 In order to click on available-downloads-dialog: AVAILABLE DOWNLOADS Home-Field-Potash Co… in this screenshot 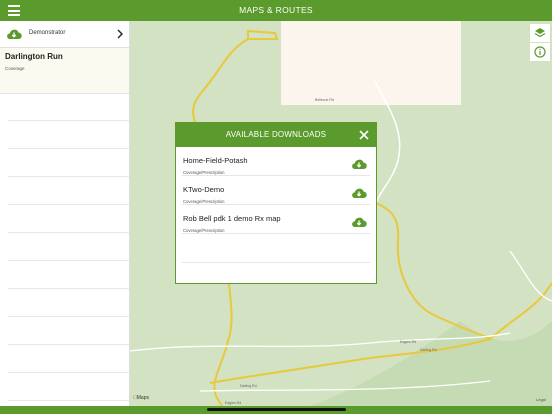, I will do `click(276, 203)`.